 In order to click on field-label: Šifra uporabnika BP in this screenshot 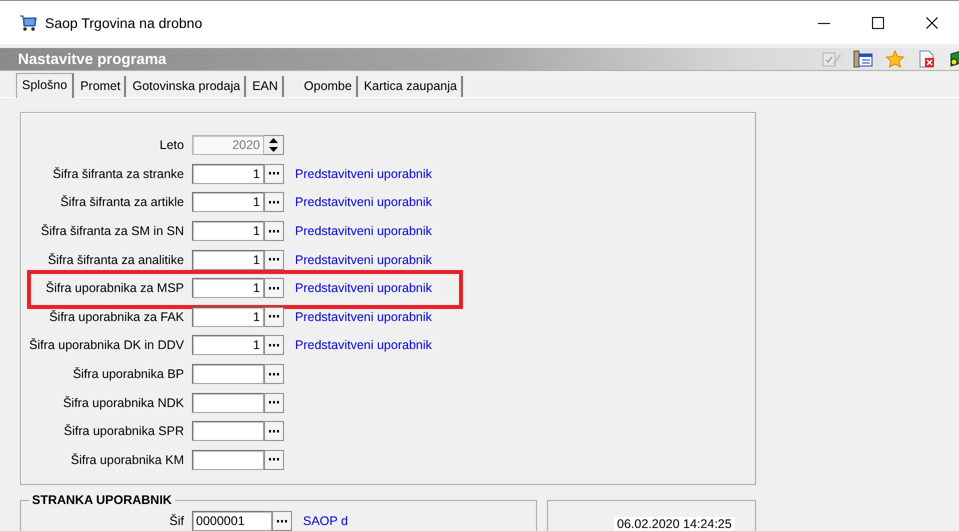, I will do `click(128, 374)`.